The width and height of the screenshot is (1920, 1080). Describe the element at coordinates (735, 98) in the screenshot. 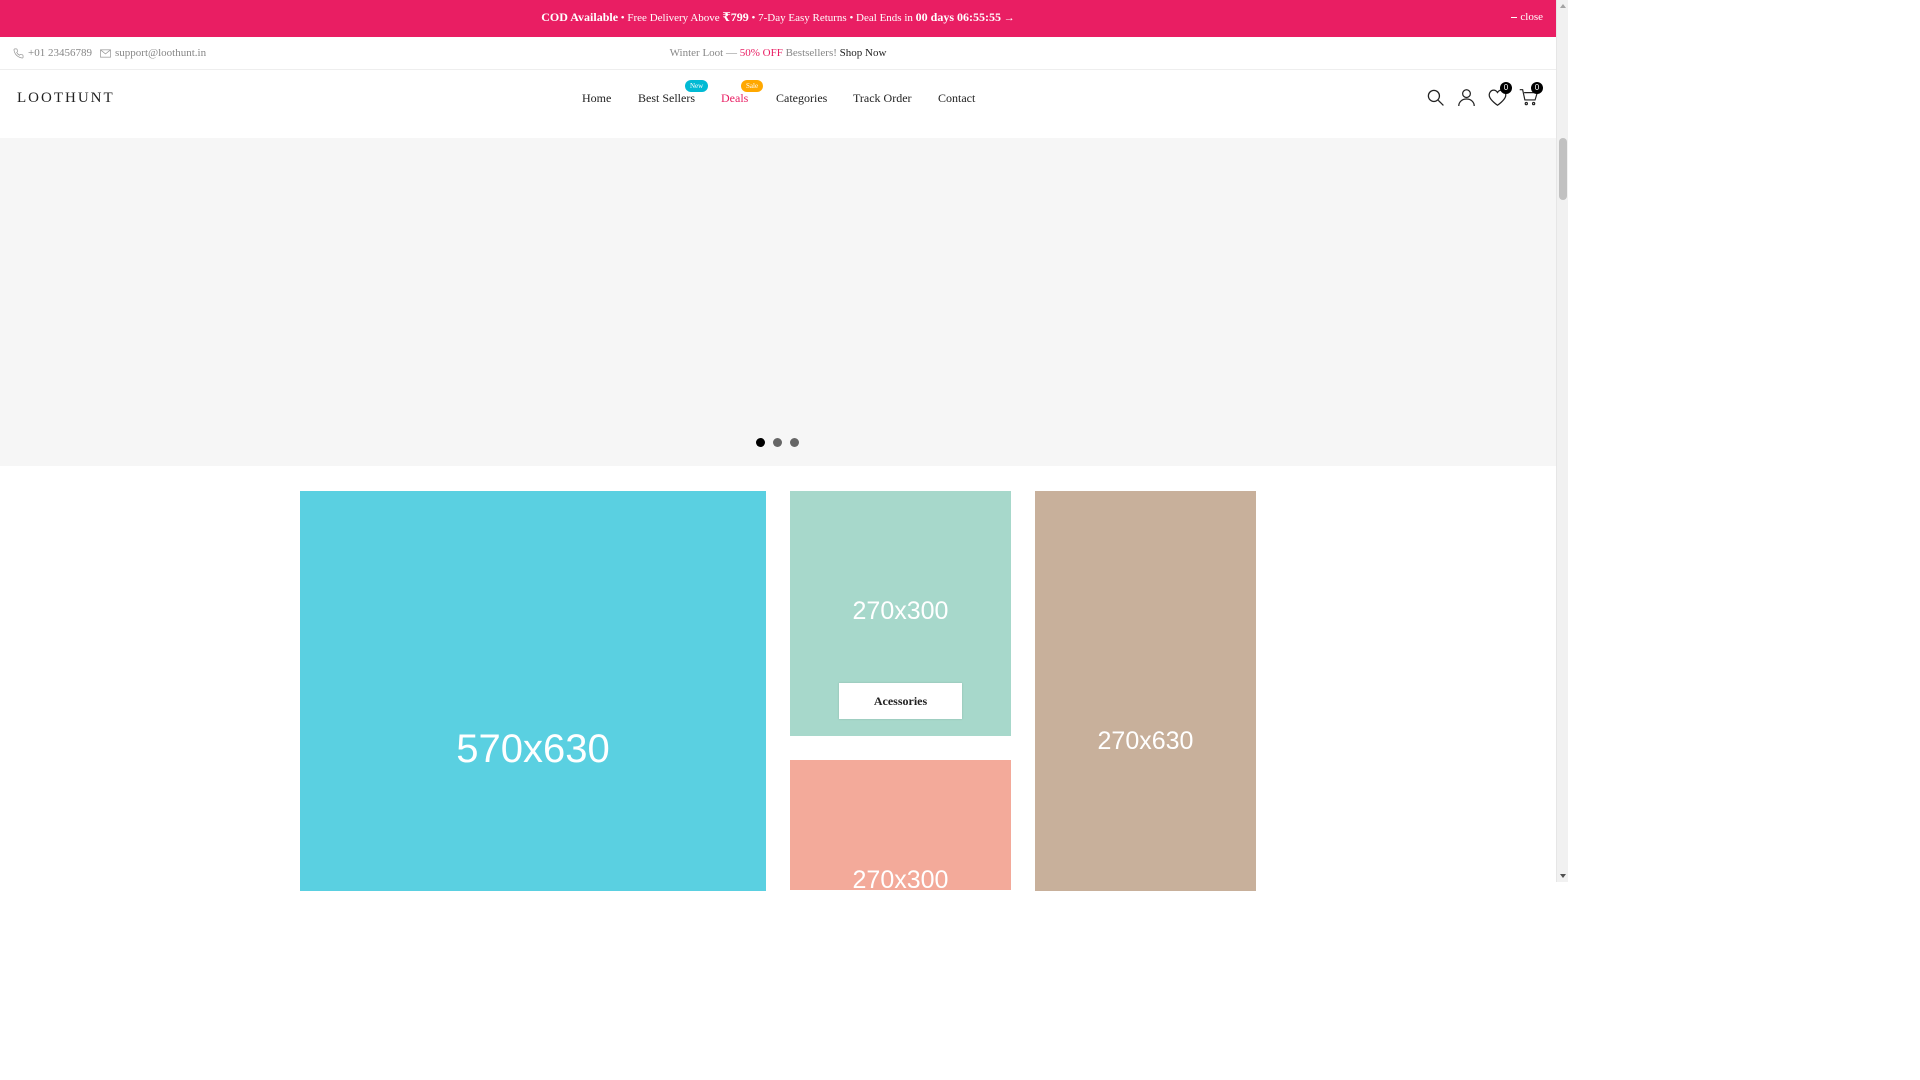

I see `nav-deals-label: Deals` at that location.